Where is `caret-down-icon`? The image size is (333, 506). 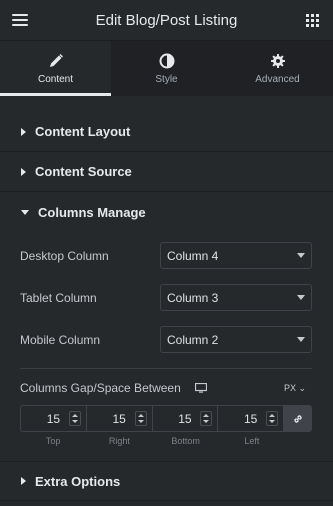
caret-down-icon is located at coordinates (25, 212).